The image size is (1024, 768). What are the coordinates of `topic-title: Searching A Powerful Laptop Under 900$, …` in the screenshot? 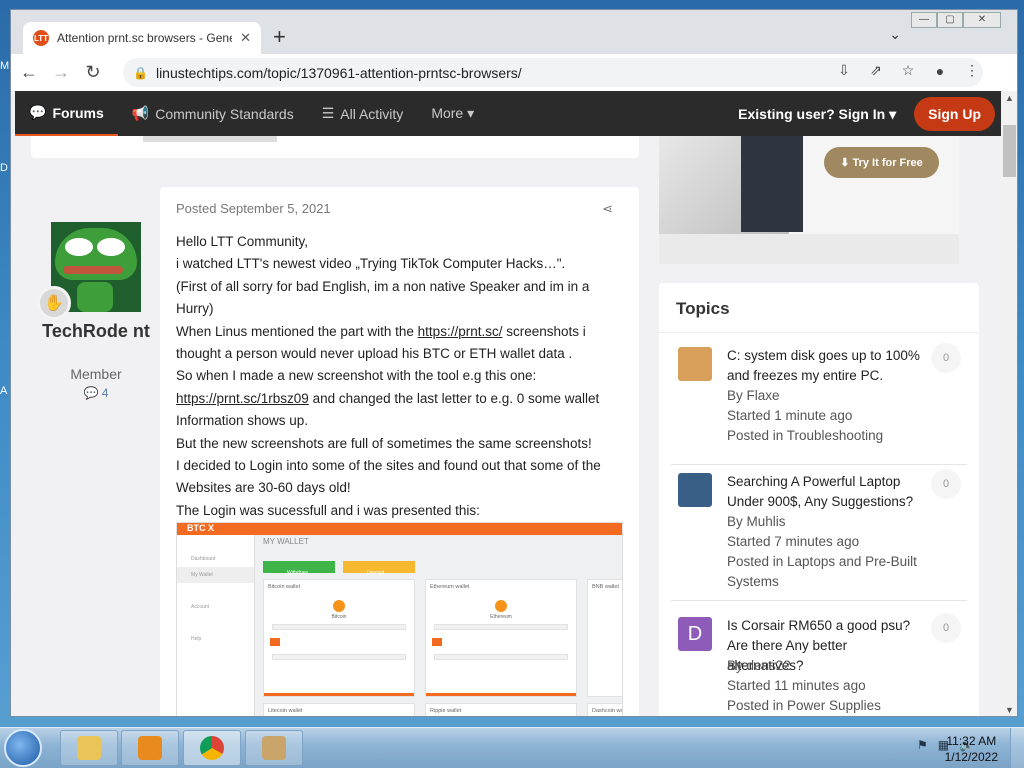 It's located at (827, 492).